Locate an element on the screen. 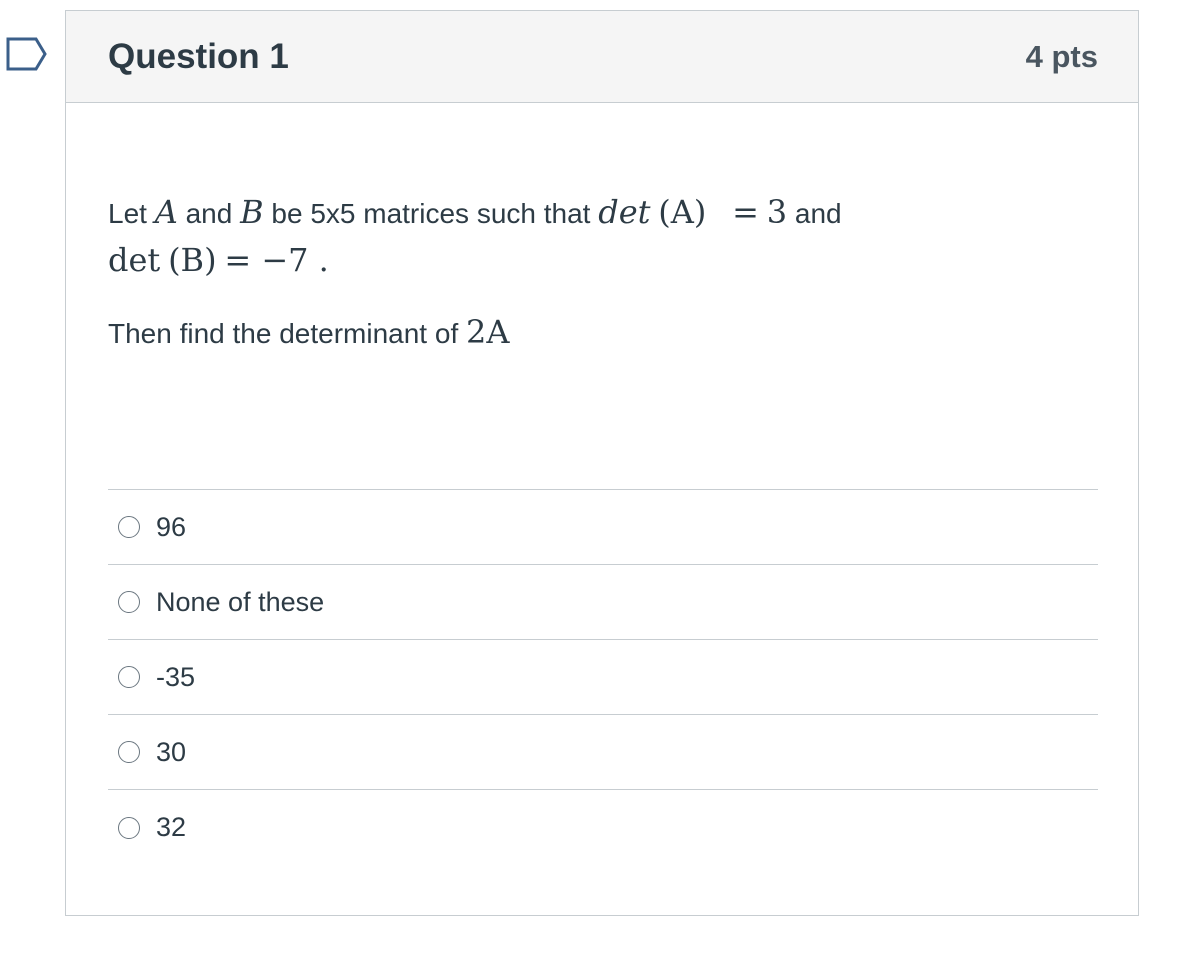  answer-label: 96 is located at coordinates (171, 526).